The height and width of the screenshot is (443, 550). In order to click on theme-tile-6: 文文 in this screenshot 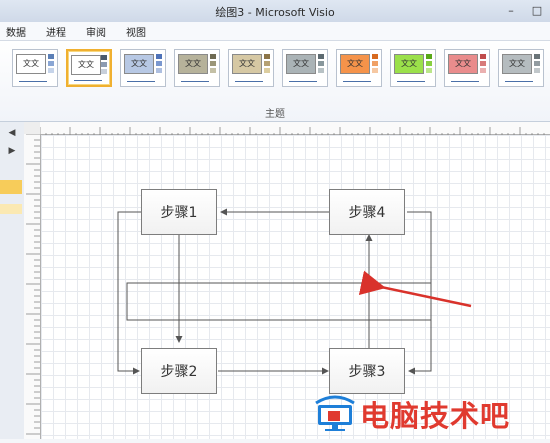, I will do `click(305, 68)`.